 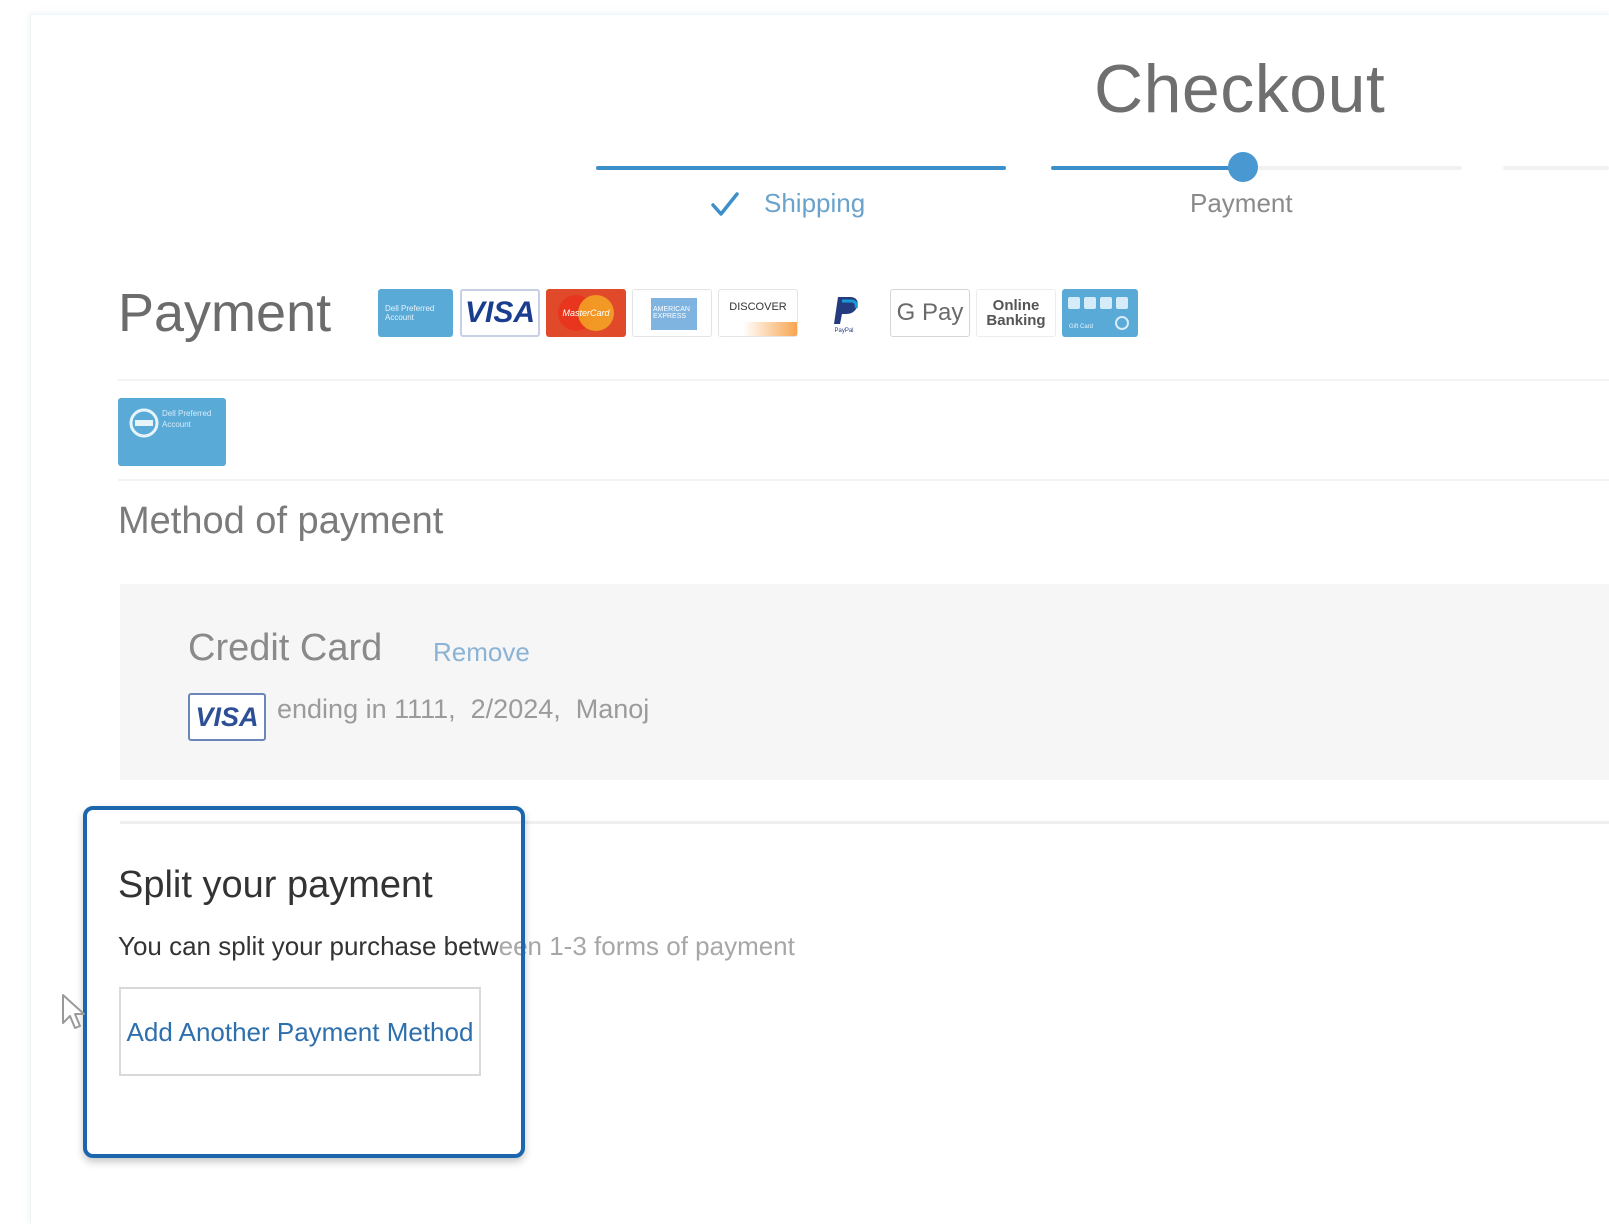 What do you see at coordinates (844, 313) in the screenshot?
I see `paypal-logo: PayPal` at bounding box center [844, 313].